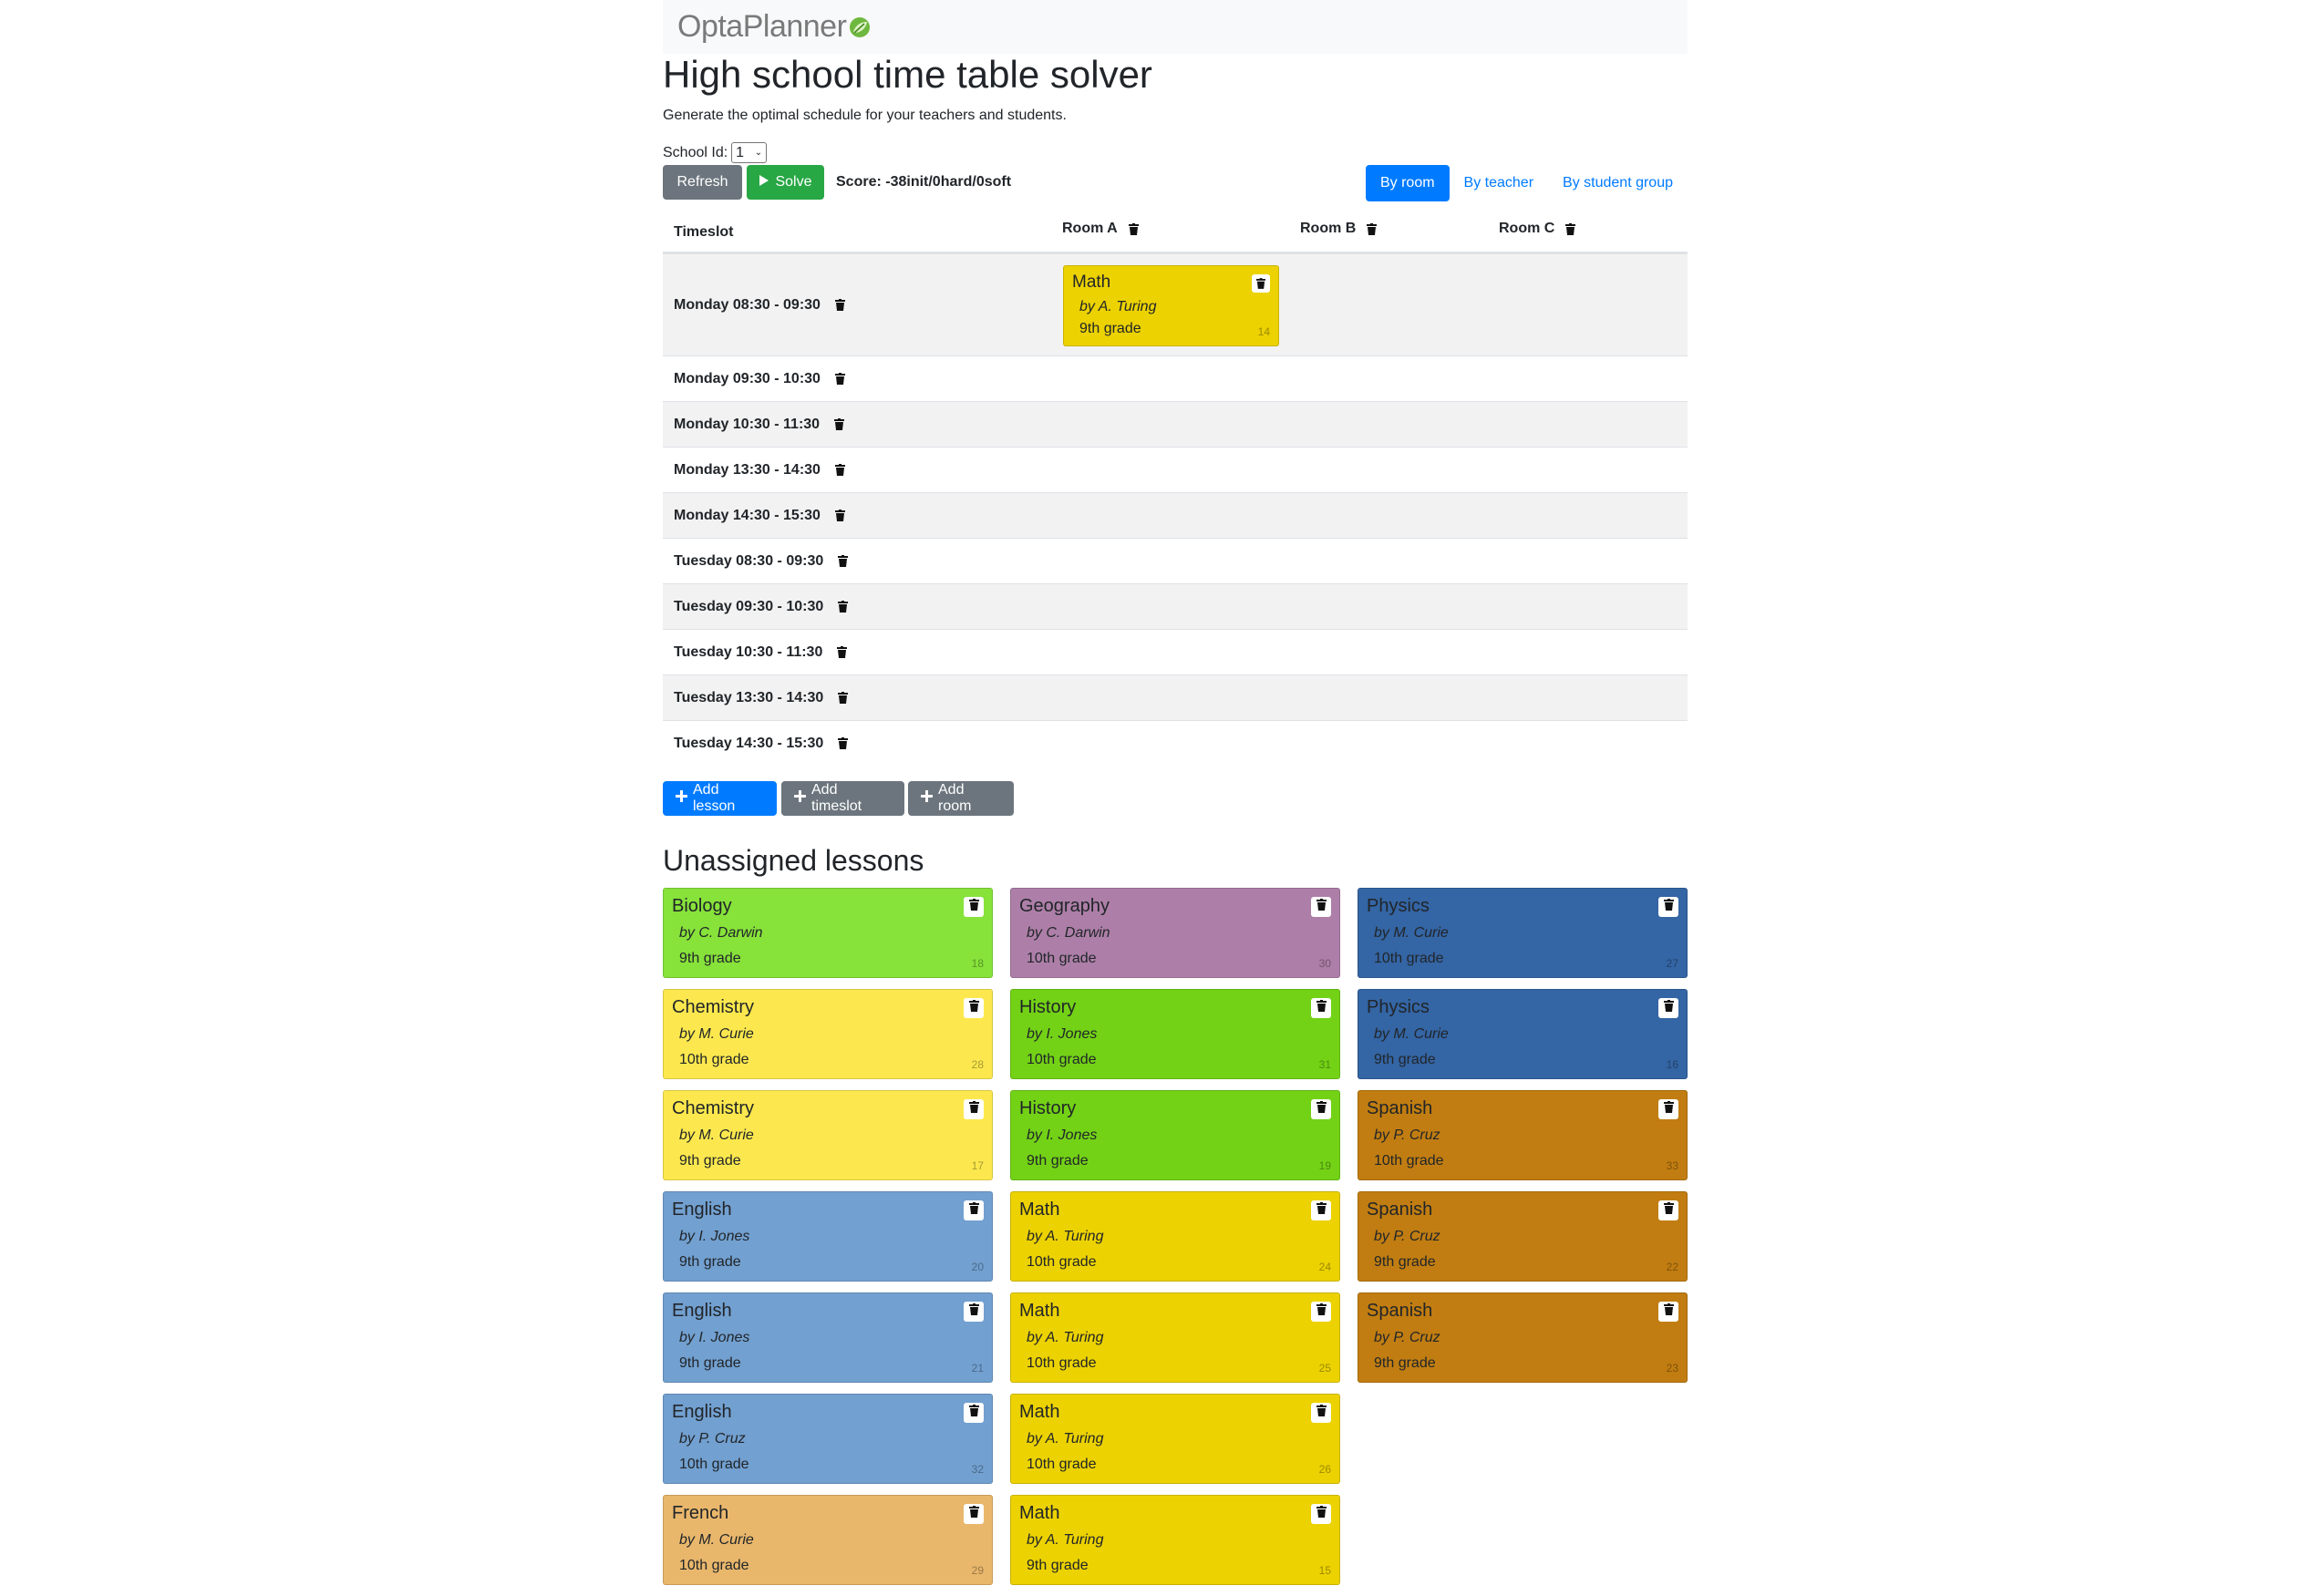  Describe the element at coordinates (749, 152) in the screenshot. I see `school-id-select: 1 ⌄` at that location.